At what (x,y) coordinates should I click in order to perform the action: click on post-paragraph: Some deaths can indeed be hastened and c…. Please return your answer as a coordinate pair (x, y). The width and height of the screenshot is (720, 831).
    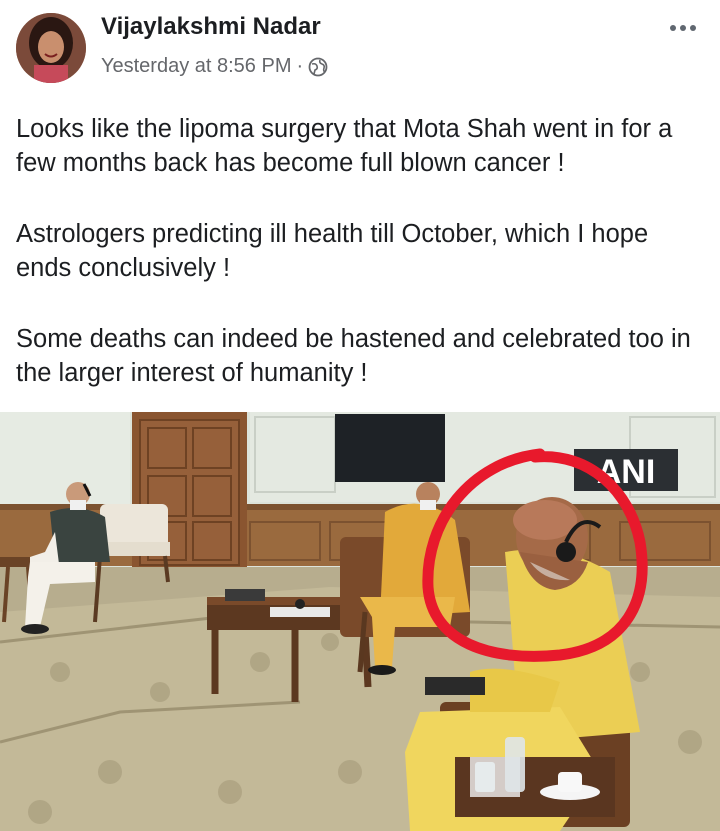
    Looking at the image, I should click on (353, 356).